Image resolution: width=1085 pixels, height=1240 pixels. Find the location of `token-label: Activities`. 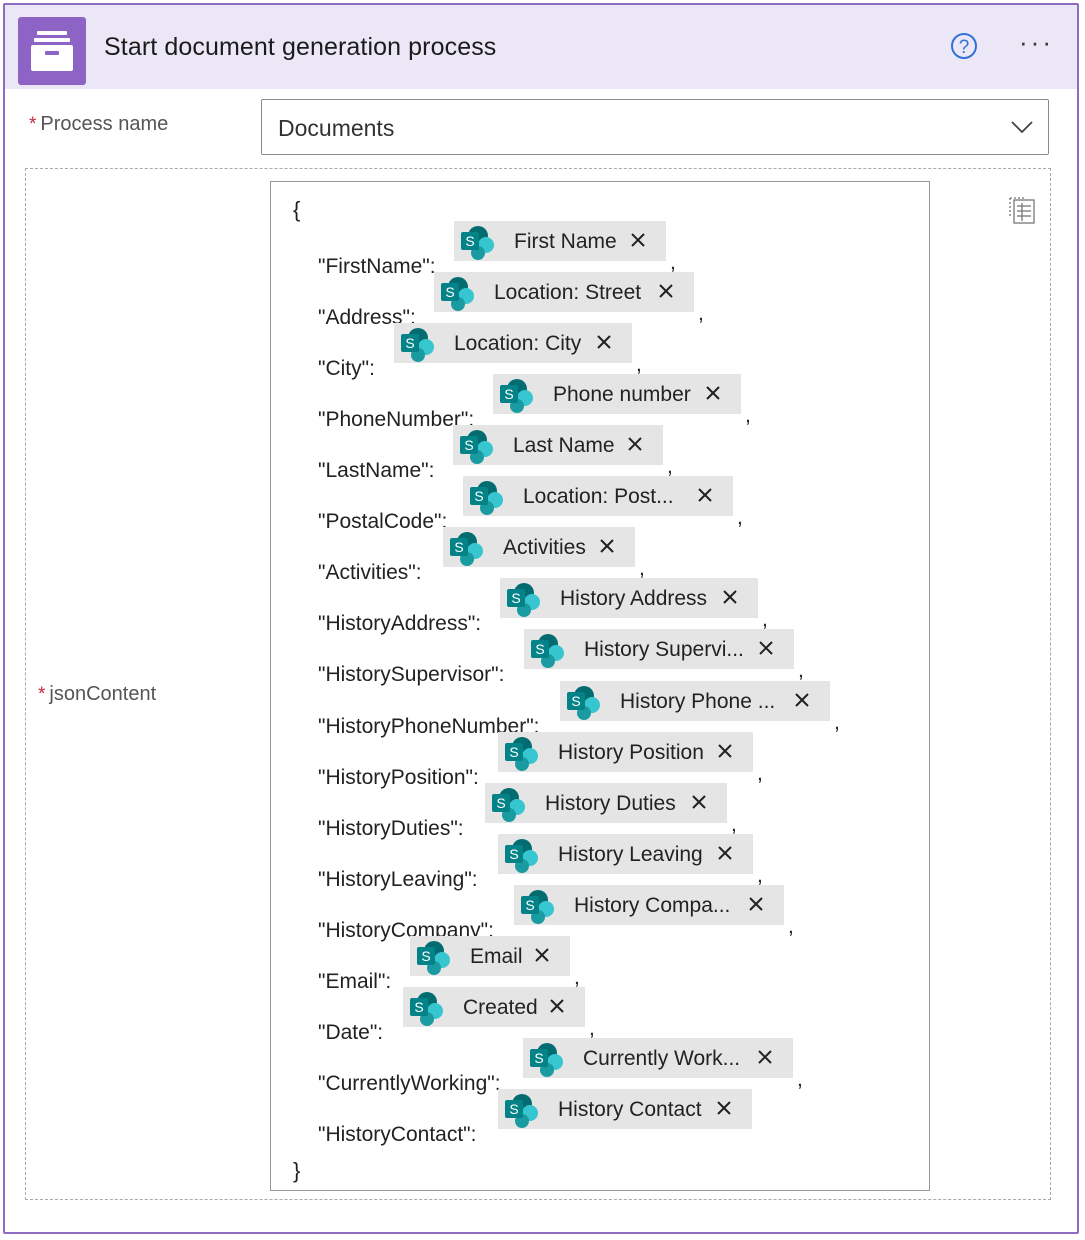

token-label: Activities is located at coordinates (544, 547).